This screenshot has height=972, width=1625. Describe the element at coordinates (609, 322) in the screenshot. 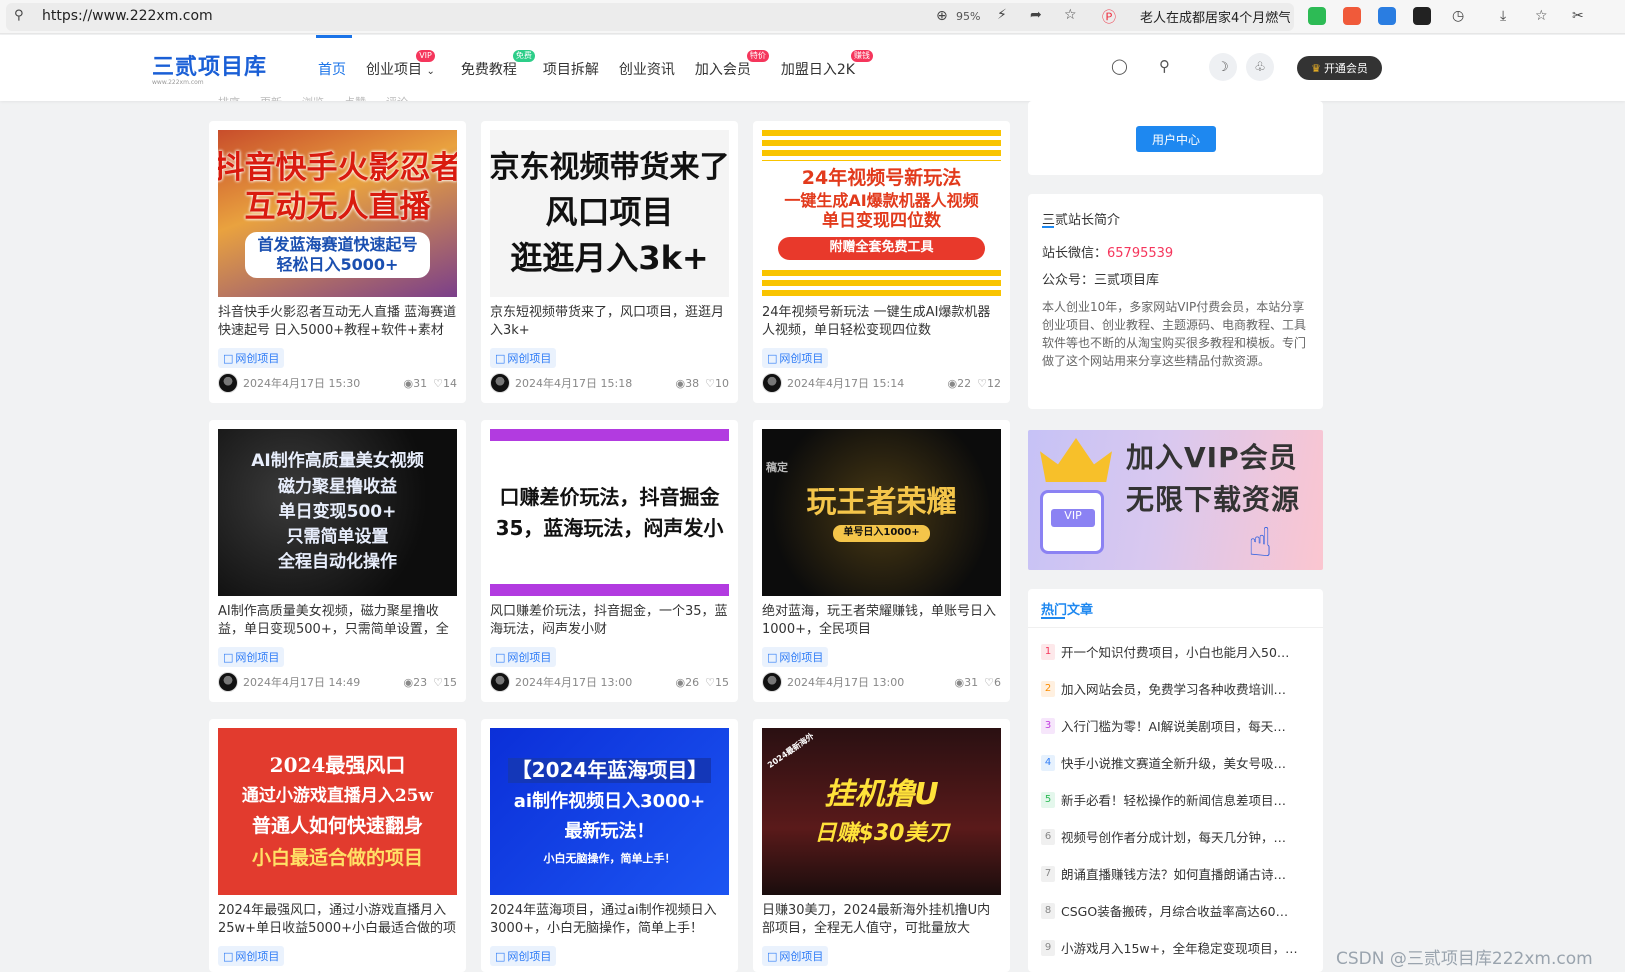

I see `post-title: 京东短视频带货来了，风口项目，逛逛月入3k+` at that location.